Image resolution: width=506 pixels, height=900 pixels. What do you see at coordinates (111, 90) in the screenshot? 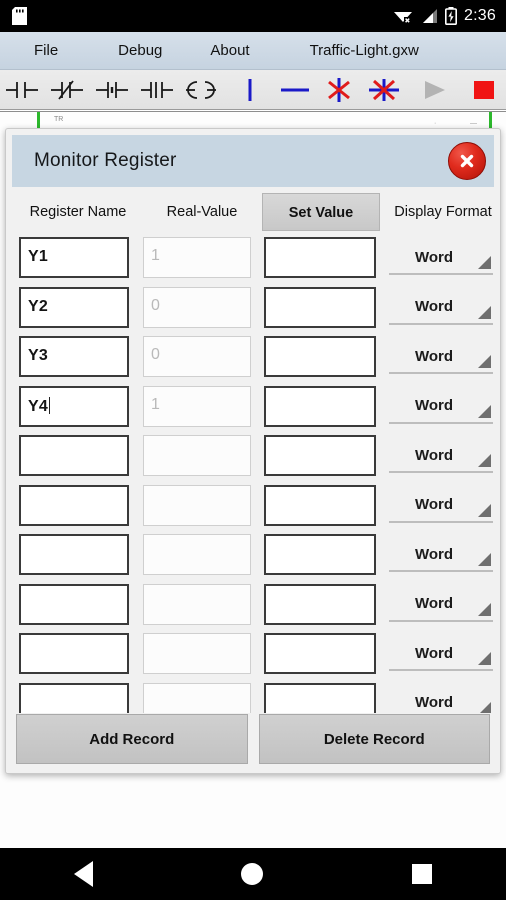
I see `contact-rising-icon` at bounding box center [111, 90].